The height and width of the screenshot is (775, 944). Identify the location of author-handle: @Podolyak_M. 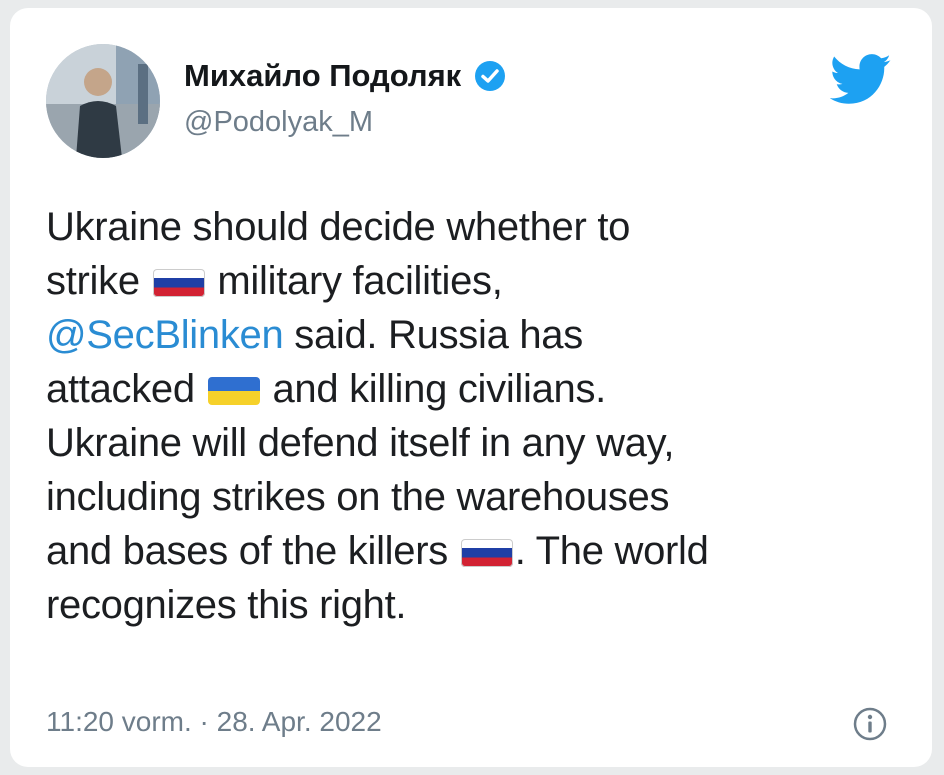
(278, 122).